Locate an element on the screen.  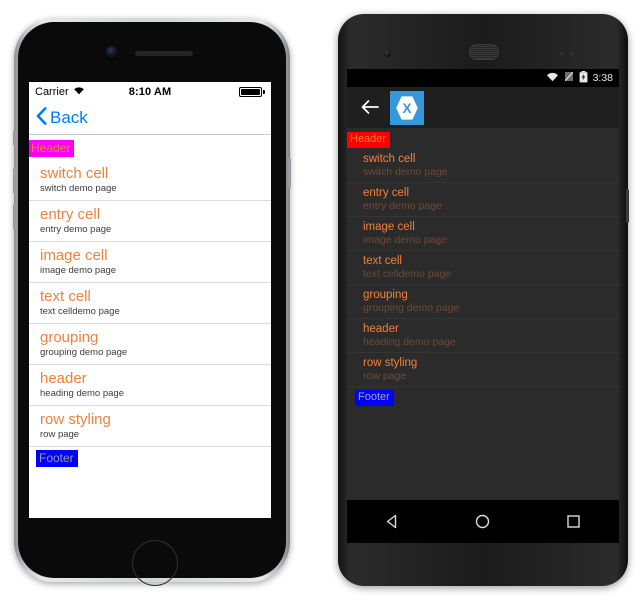
android-section-header: Header is located at coordinates (483, 138).